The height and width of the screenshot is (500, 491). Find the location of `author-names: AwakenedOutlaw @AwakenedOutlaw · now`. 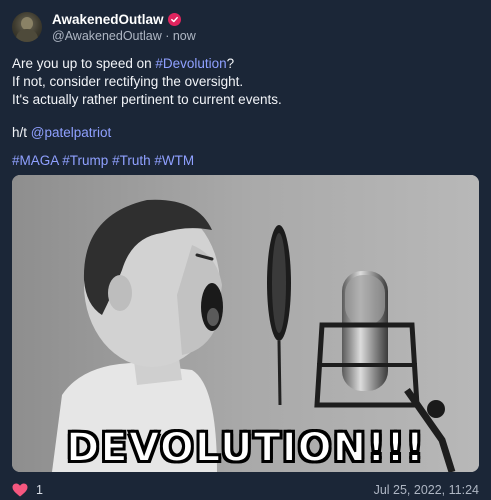

author-names: AwakenedOutlaw @AwakenedOutlaw · now is located at coordinates (124, 27).